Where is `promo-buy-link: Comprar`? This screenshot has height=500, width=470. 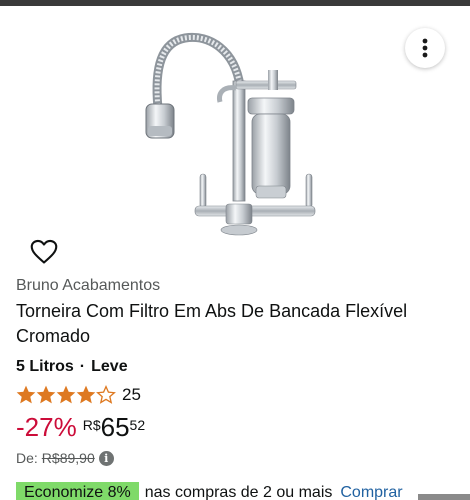
promo-buy-link: Comprar is located at coordinates (371, 492).